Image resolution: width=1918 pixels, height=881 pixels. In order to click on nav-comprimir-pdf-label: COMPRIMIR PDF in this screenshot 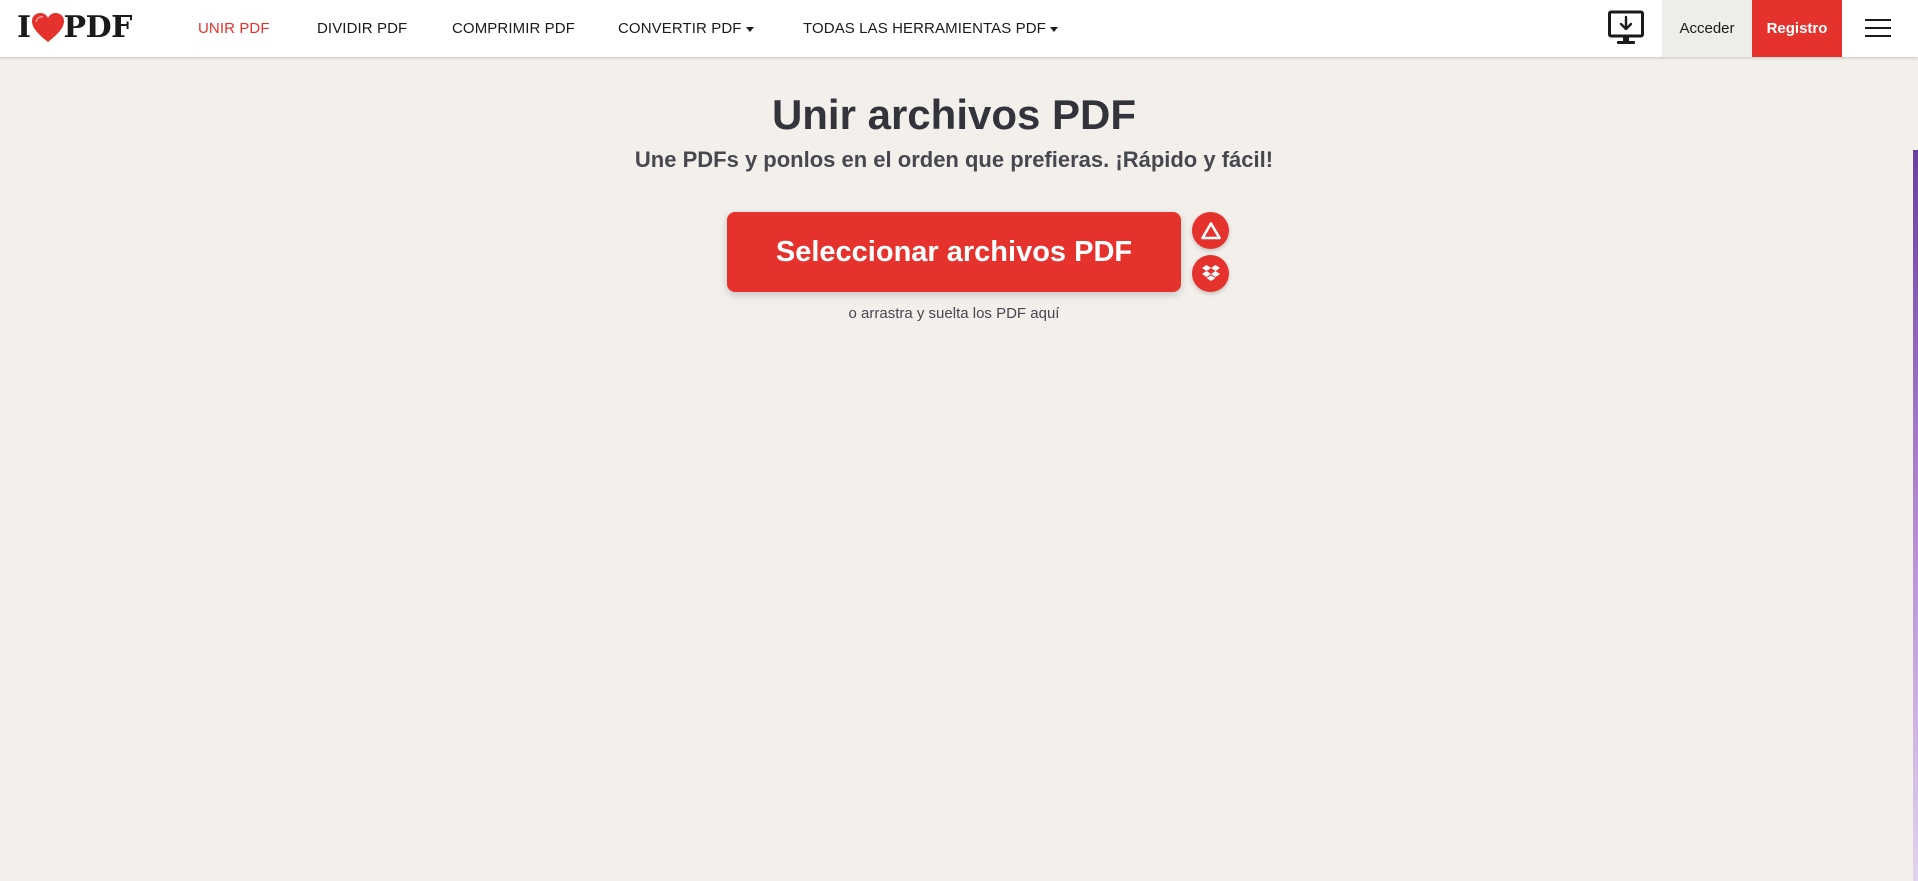, I will do `click(513, 28)`.